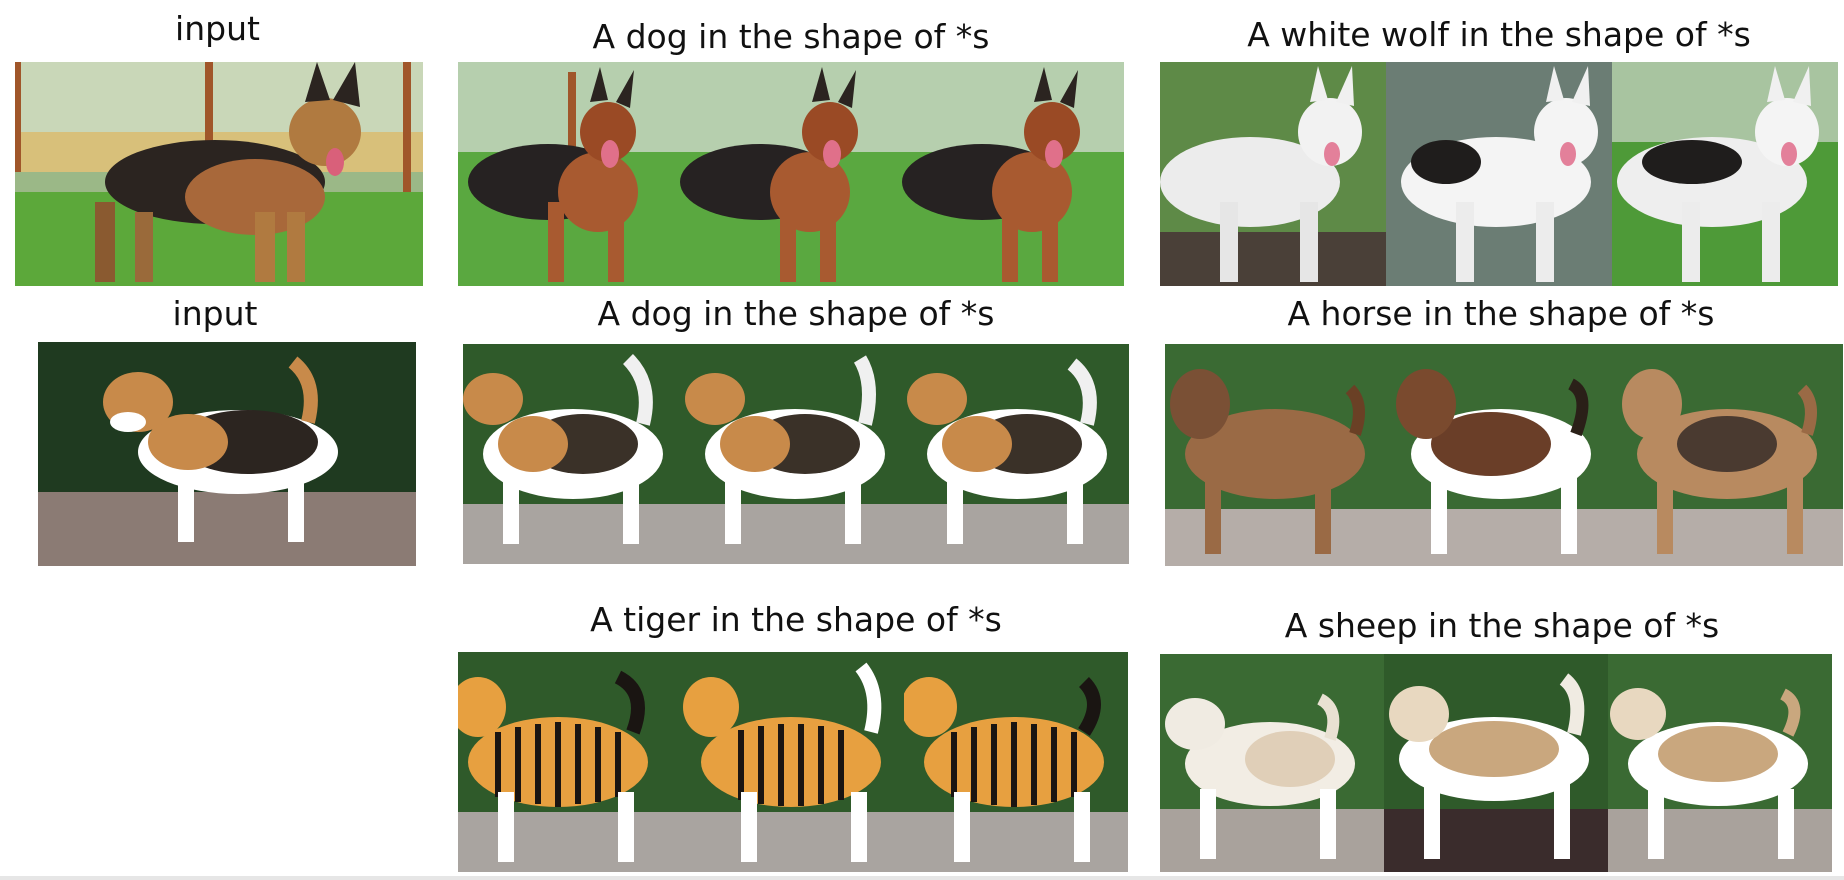 Image resolution: width=1844 pixels, height=880 pixels. I want to click on caption-row1-group2: A white wolf in the shape of *s, so click(1499, 34).